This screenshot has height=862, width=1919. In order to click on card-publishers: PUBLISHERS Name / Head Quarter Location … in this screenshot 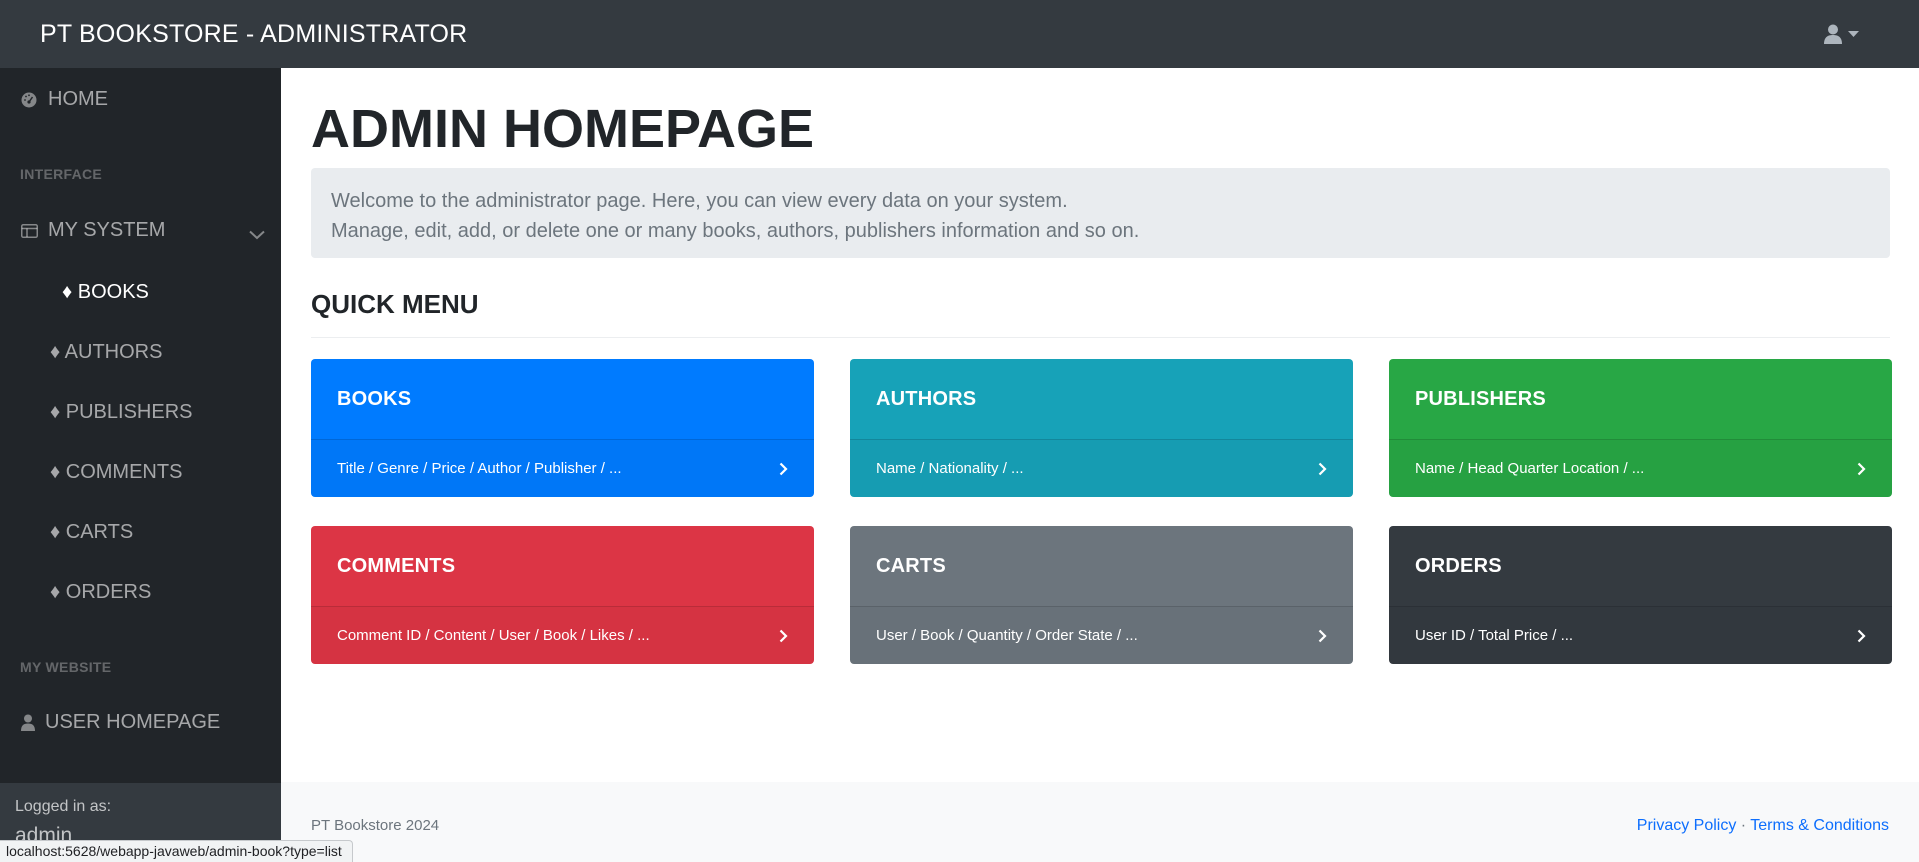, I will do `click(1640, 428)`.